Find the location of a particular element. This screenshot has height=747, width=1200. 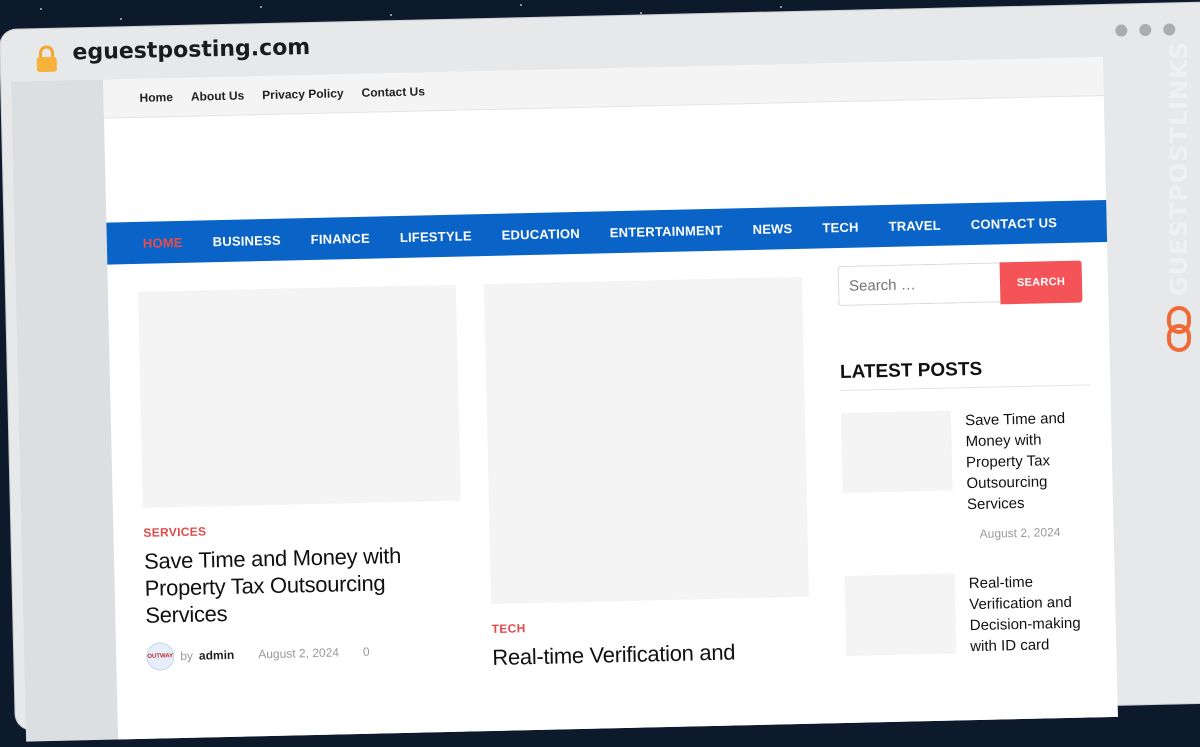

avatar-text: OUTWAY is located at coordinates (160, 656).